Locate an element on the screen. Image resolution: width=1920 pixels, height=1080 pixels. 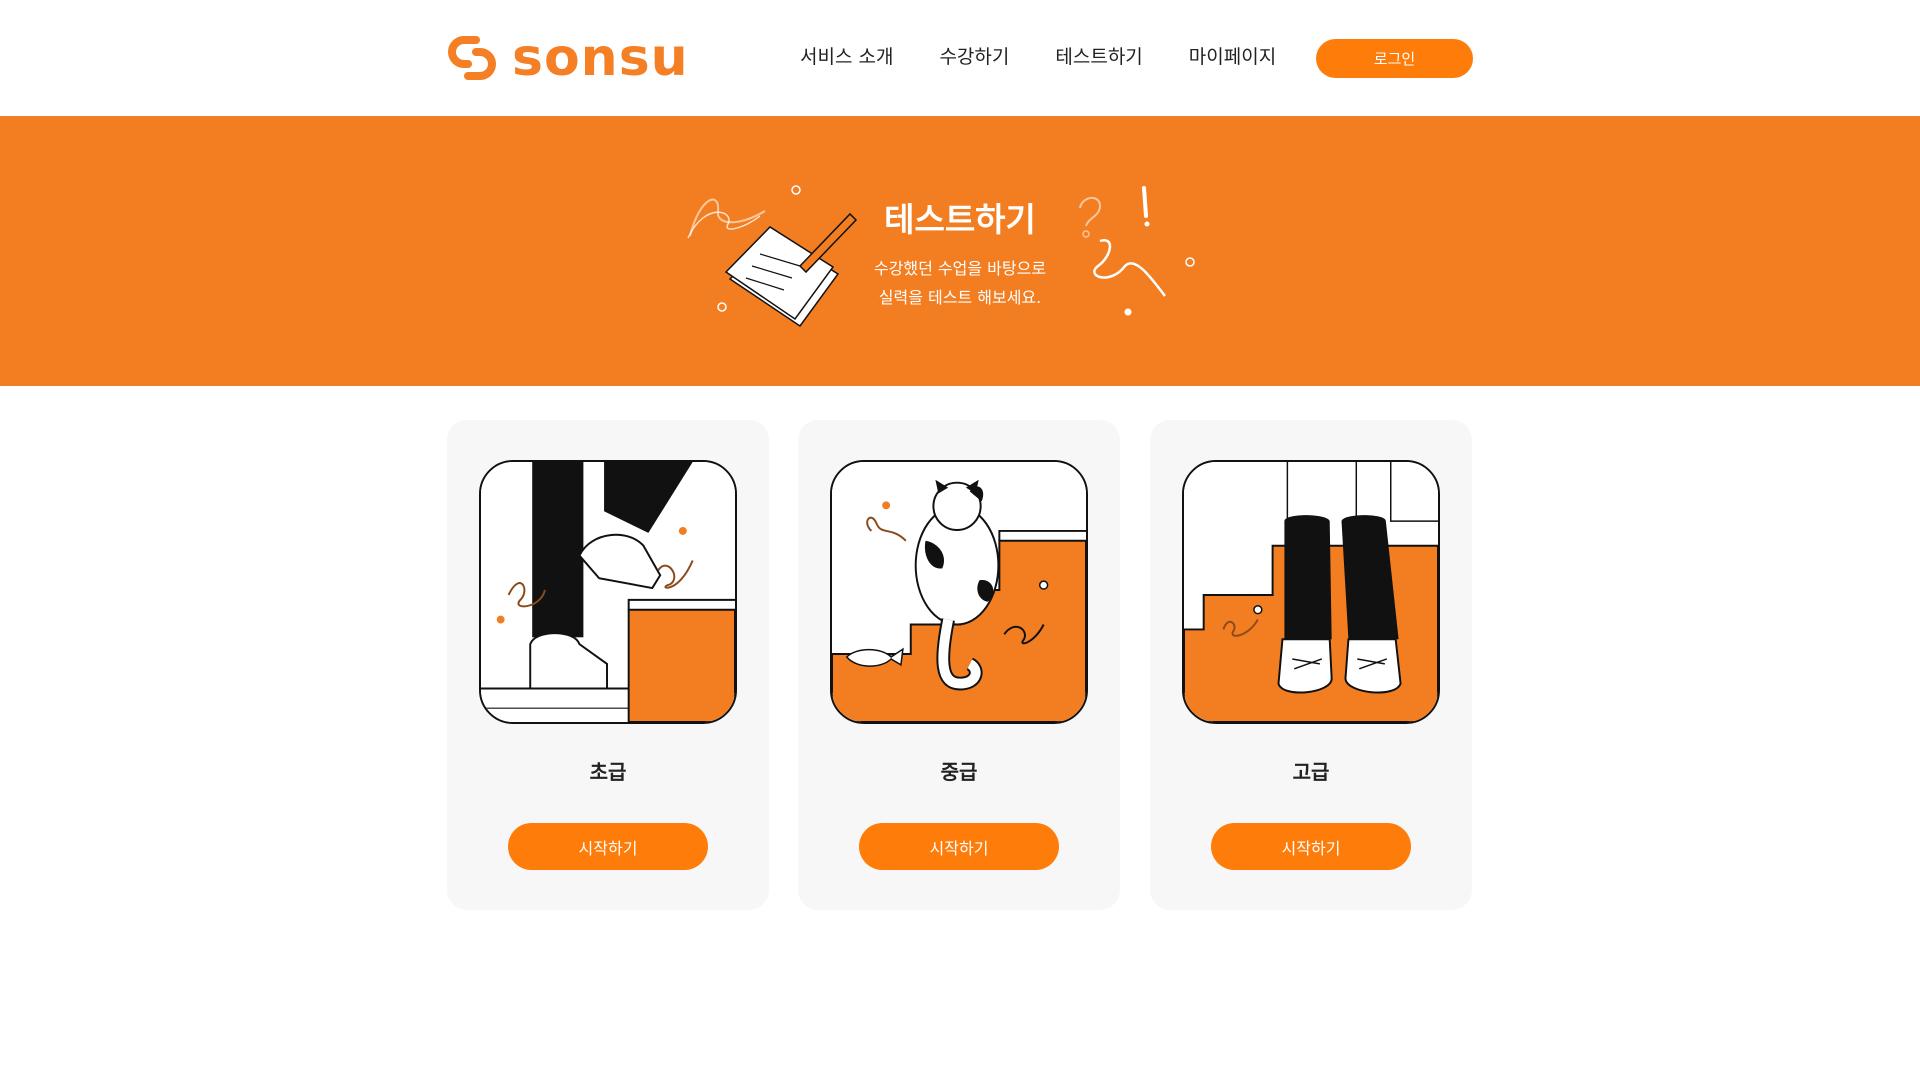
nav-item-service-intro: 서비스 소개 is located at coordinates (846, 55).